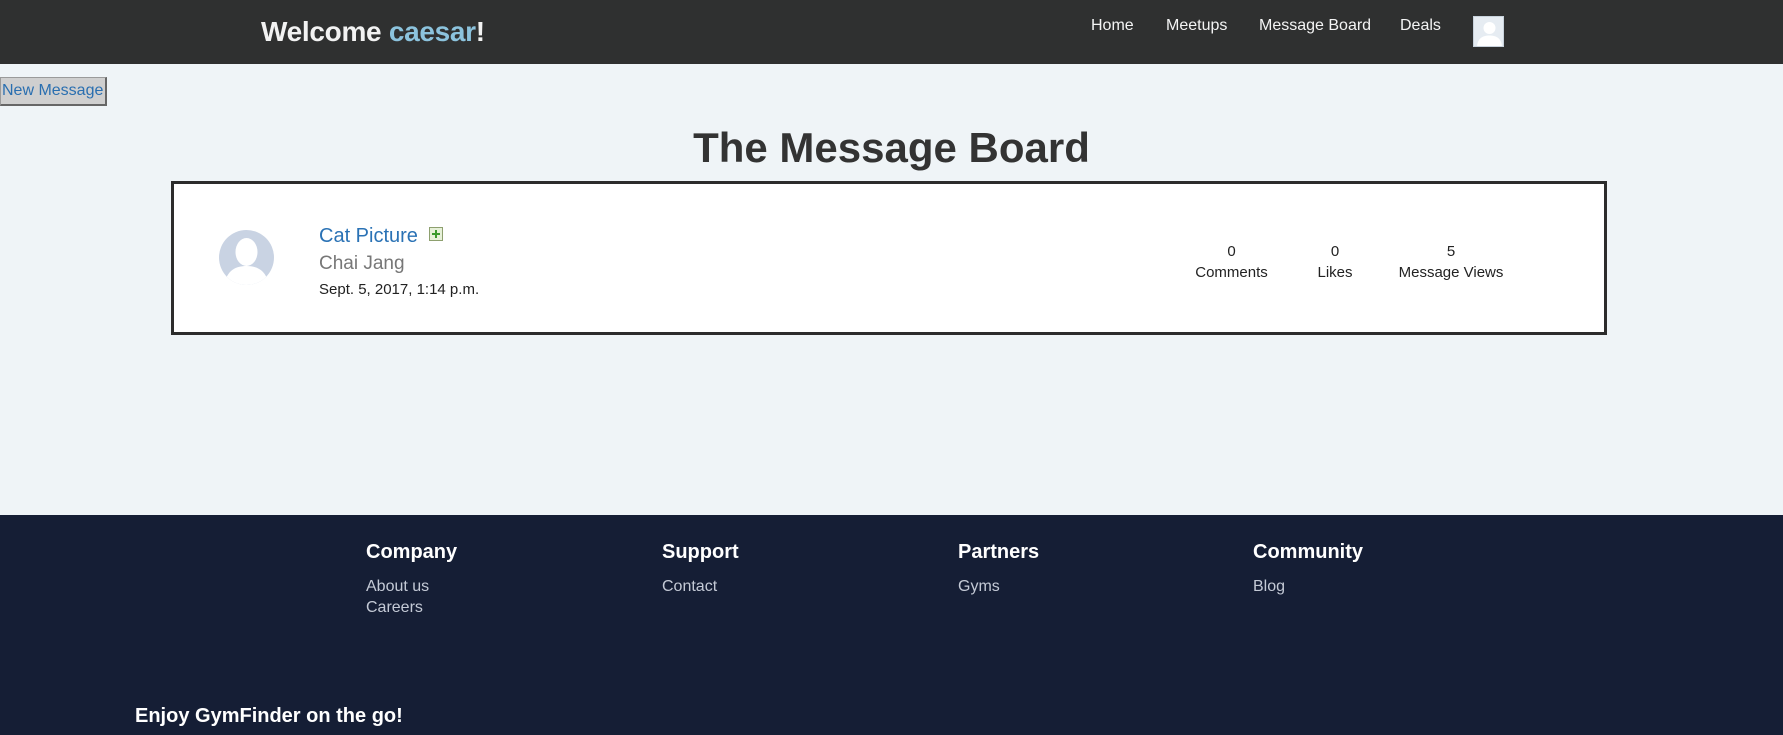 The width and height of the screenshot is (1783, 735). Describe the element at coordinates (1308, 552) in the screenshot. I see `footer-community-heading: Community` at that location.